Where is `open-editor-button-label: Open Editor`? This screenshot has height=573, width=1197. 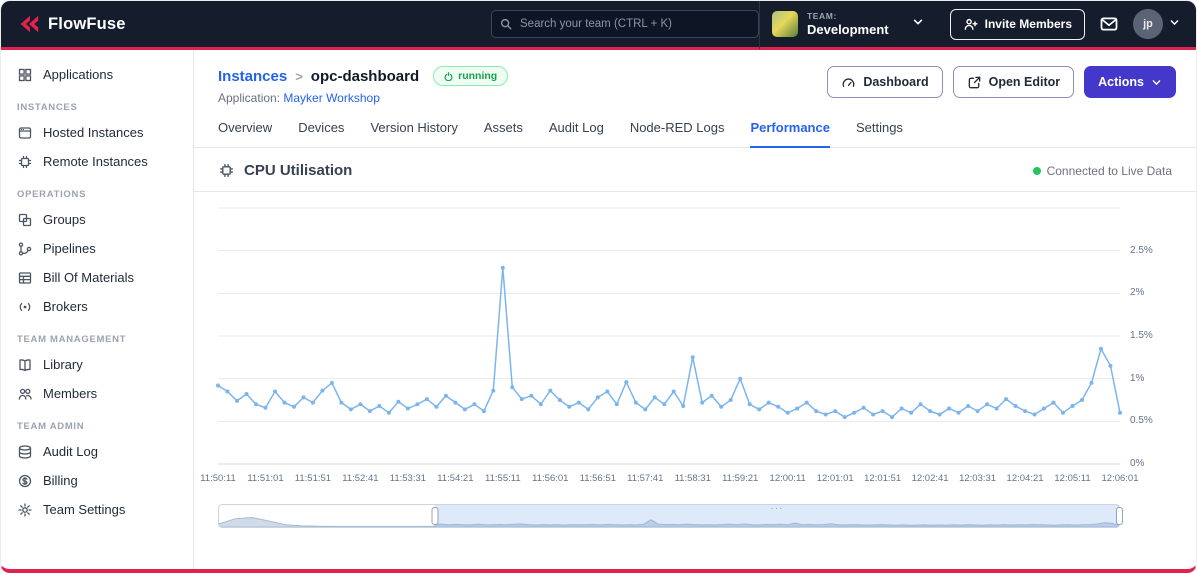 open-editor-button-label: Open Editor is located at coordinates (1024, 82).